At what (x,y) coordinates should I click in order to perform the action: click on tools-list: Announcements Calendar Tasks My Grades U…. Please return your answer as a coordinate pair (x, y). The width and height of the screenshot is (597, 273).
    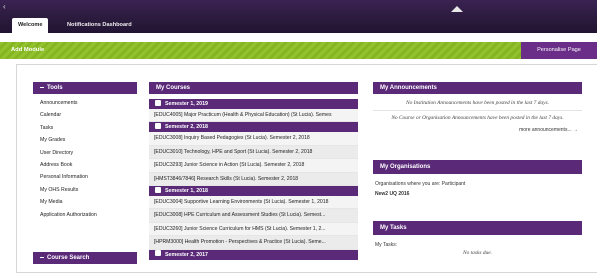
    Looking at the image, I should click on (85, 159).